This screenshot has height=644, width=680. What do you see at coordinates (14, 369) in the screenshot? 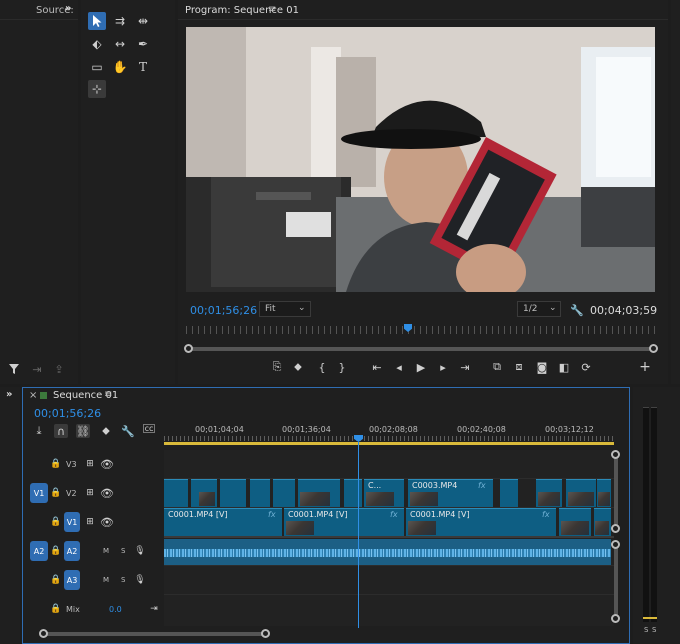
I see `filter-icon` at bounding box center [14, 369].